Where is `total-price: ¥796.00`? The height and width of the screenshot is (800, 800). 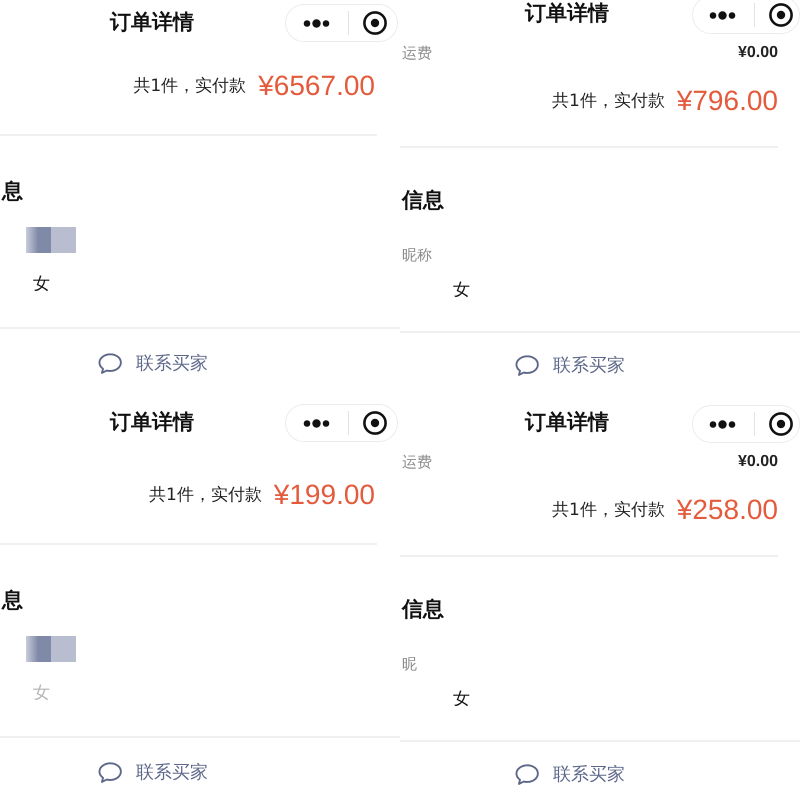 total-price: ¥796.00 is located at coordinates (727, 101).